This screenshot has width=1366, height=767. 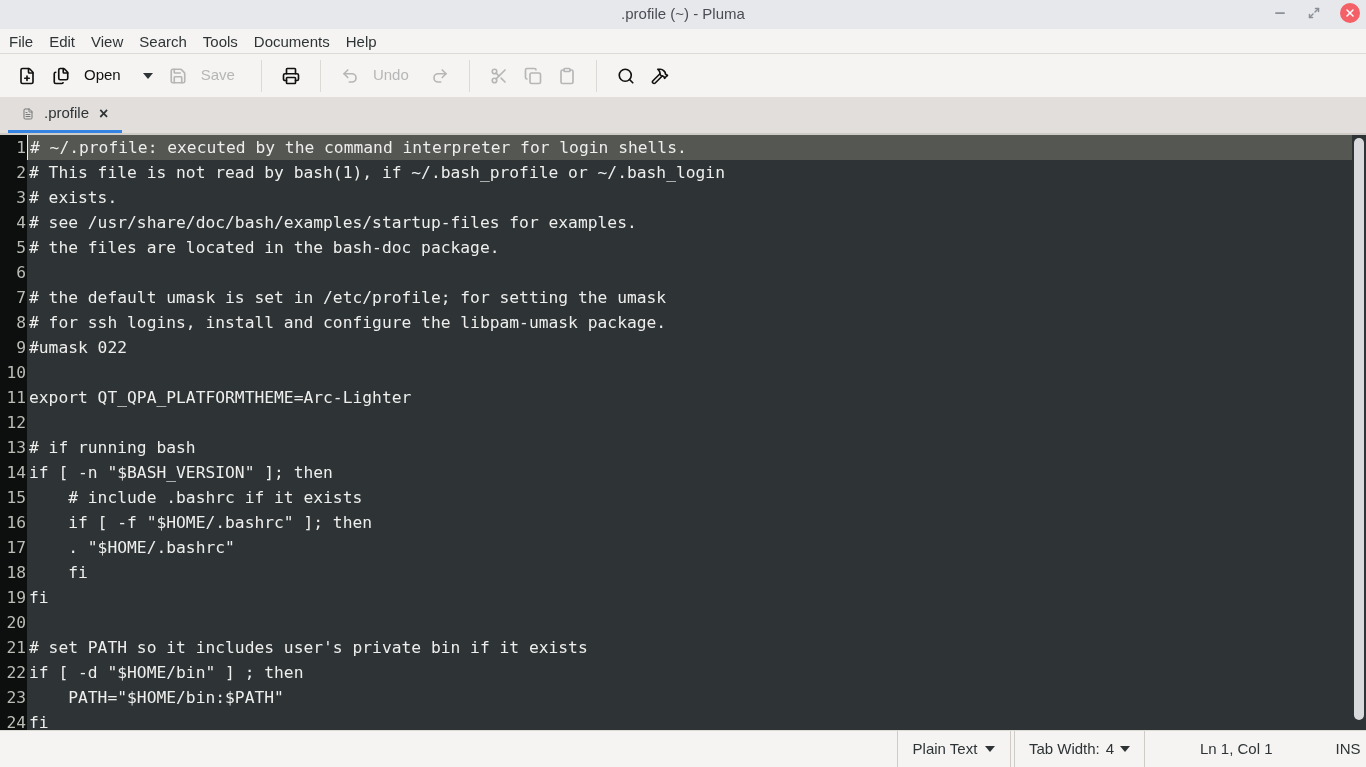 I want to click on line-number: 17, so click(x=16, y=548).